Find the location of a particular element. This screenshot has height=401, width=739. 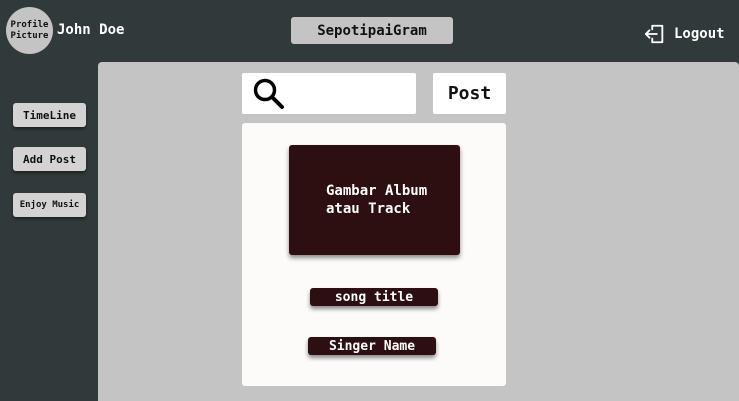

search-input is located at coordinates (351, 94).